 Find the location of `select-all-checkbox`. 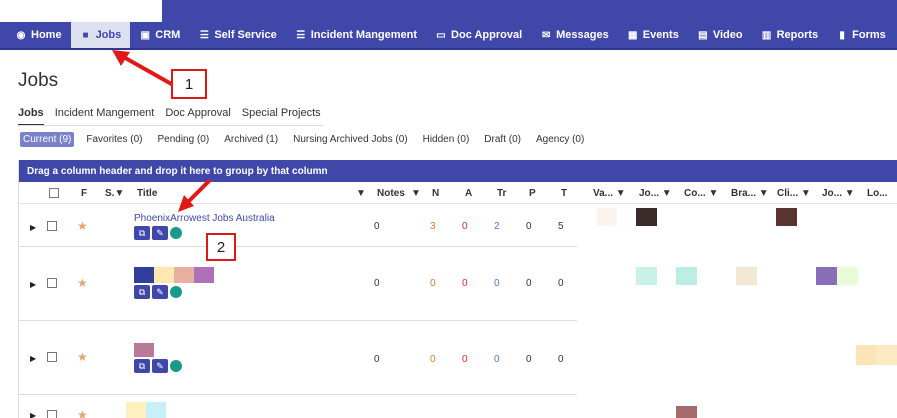

select-all-checkbox is located at coordinates (54, 193).